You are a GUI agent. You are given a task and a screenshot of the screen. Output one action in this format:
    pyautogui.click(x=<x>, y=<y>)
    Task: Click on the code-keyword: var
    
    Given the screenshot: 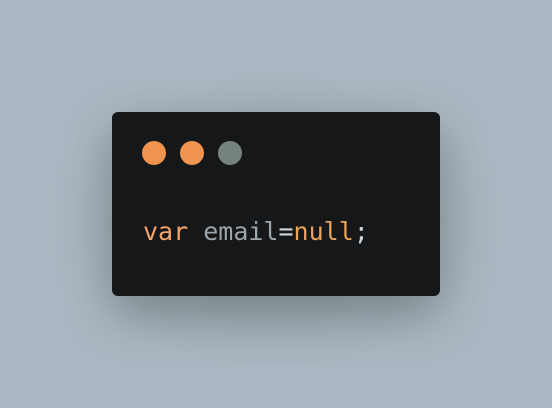 What is the action you would take?
    pyautogui.click(x=166, y=231)
    